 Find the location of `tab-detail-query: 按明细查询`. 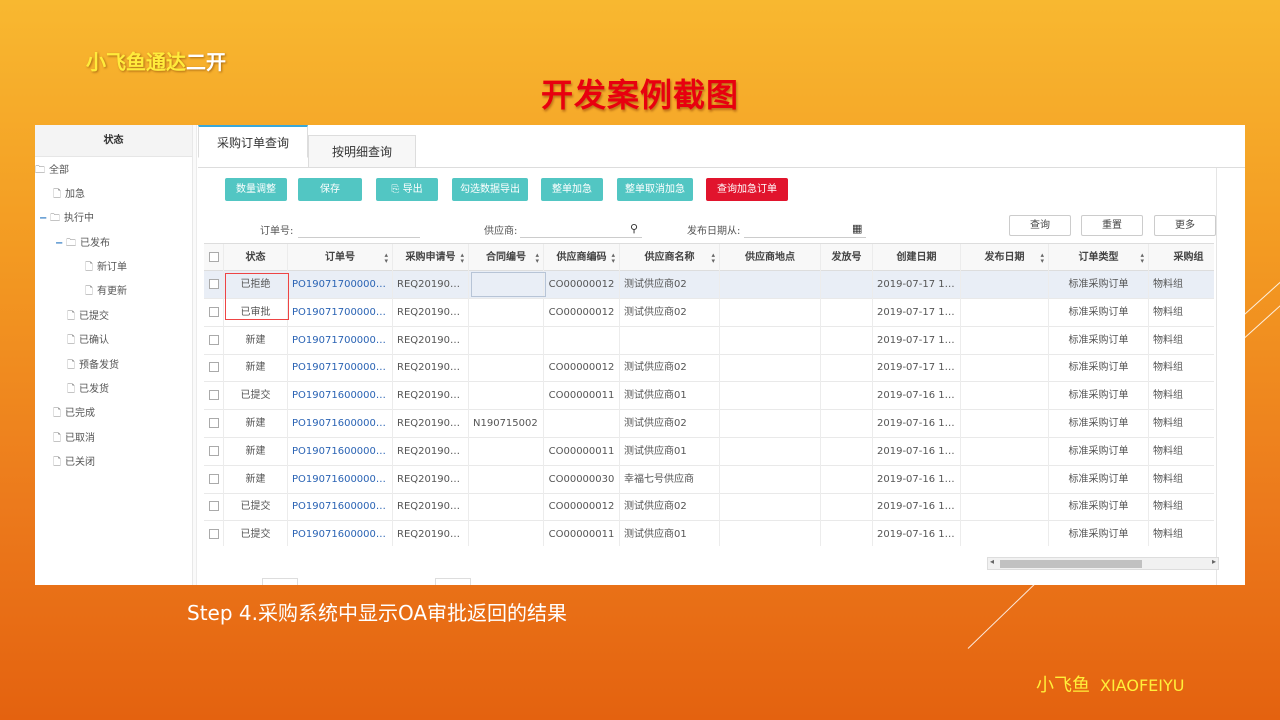

tab-detail-query: 按明细查询 is located at coordinates (362, 151).